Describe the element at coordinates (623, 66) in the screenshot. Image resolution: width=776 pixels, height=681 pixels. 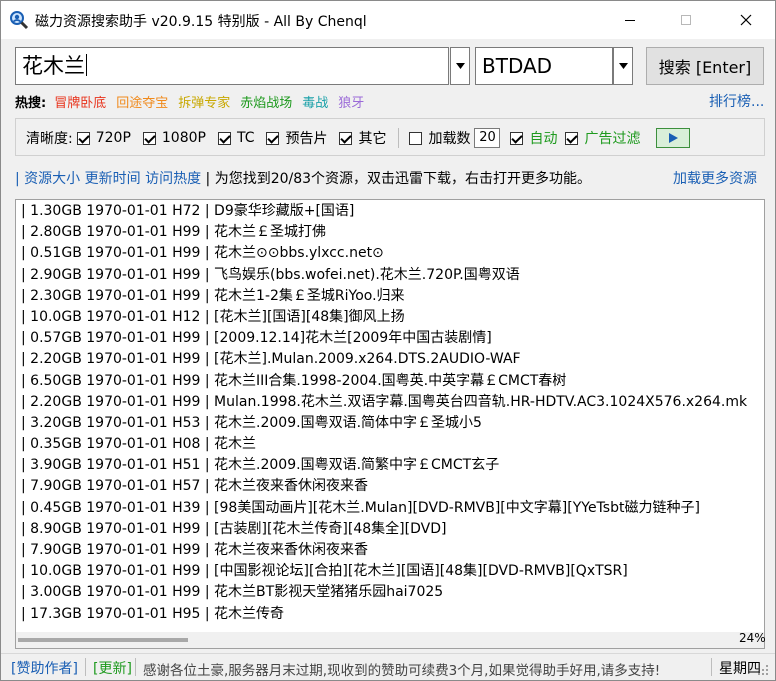
I see `engine-dropdown-button` at that location.